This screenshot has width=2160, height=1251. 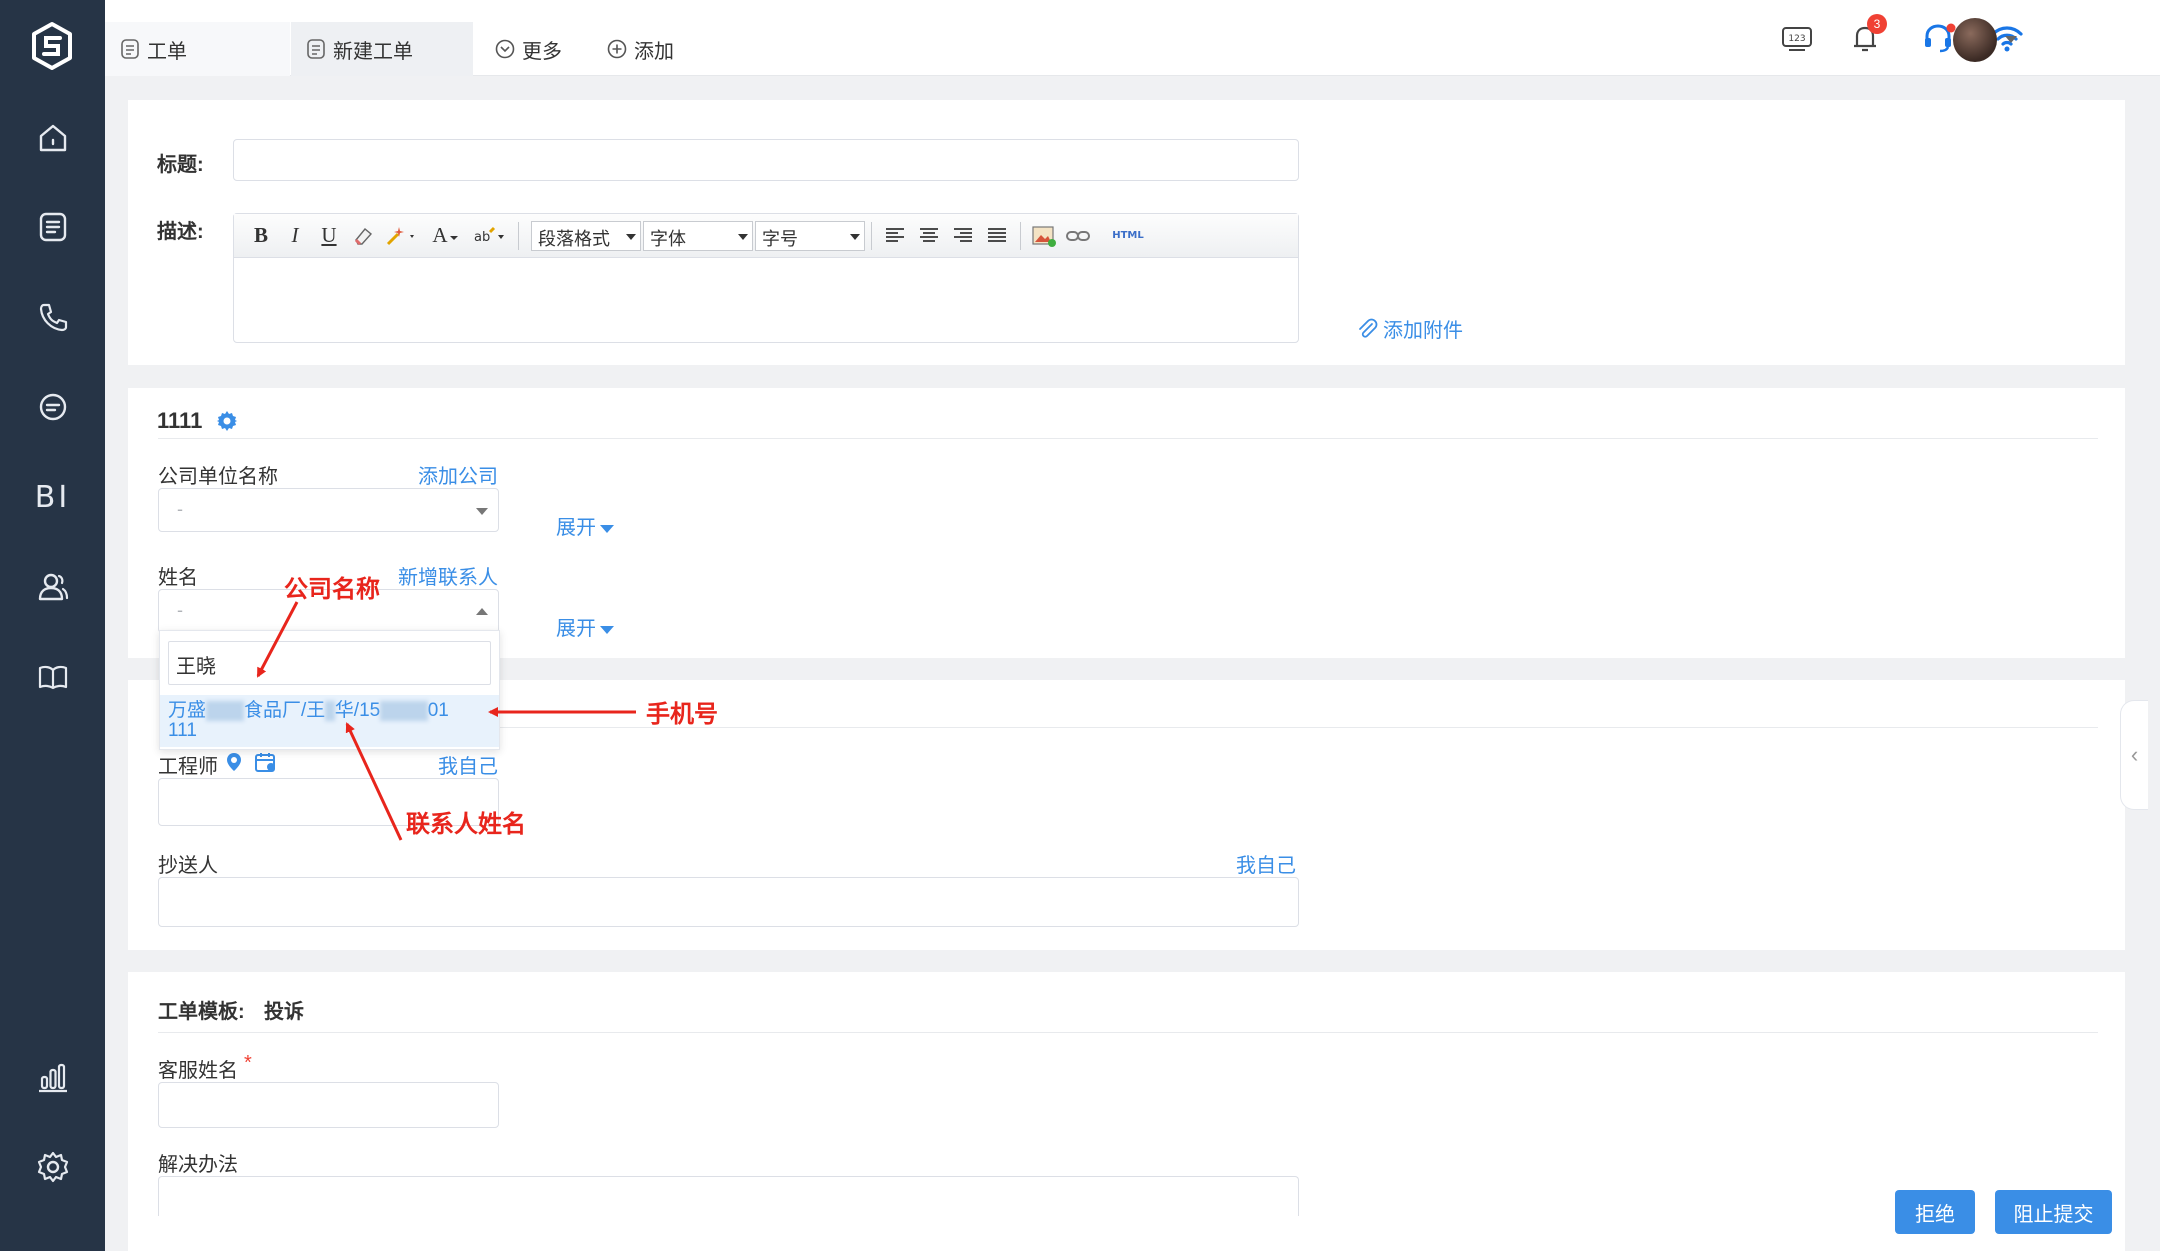 What do you see at coordinates (766, 278) in the screenshot?
I see `rich-text-editor: B I U A ab 段落格式 字体 字号 HTML` at bounding box center [766, 278].